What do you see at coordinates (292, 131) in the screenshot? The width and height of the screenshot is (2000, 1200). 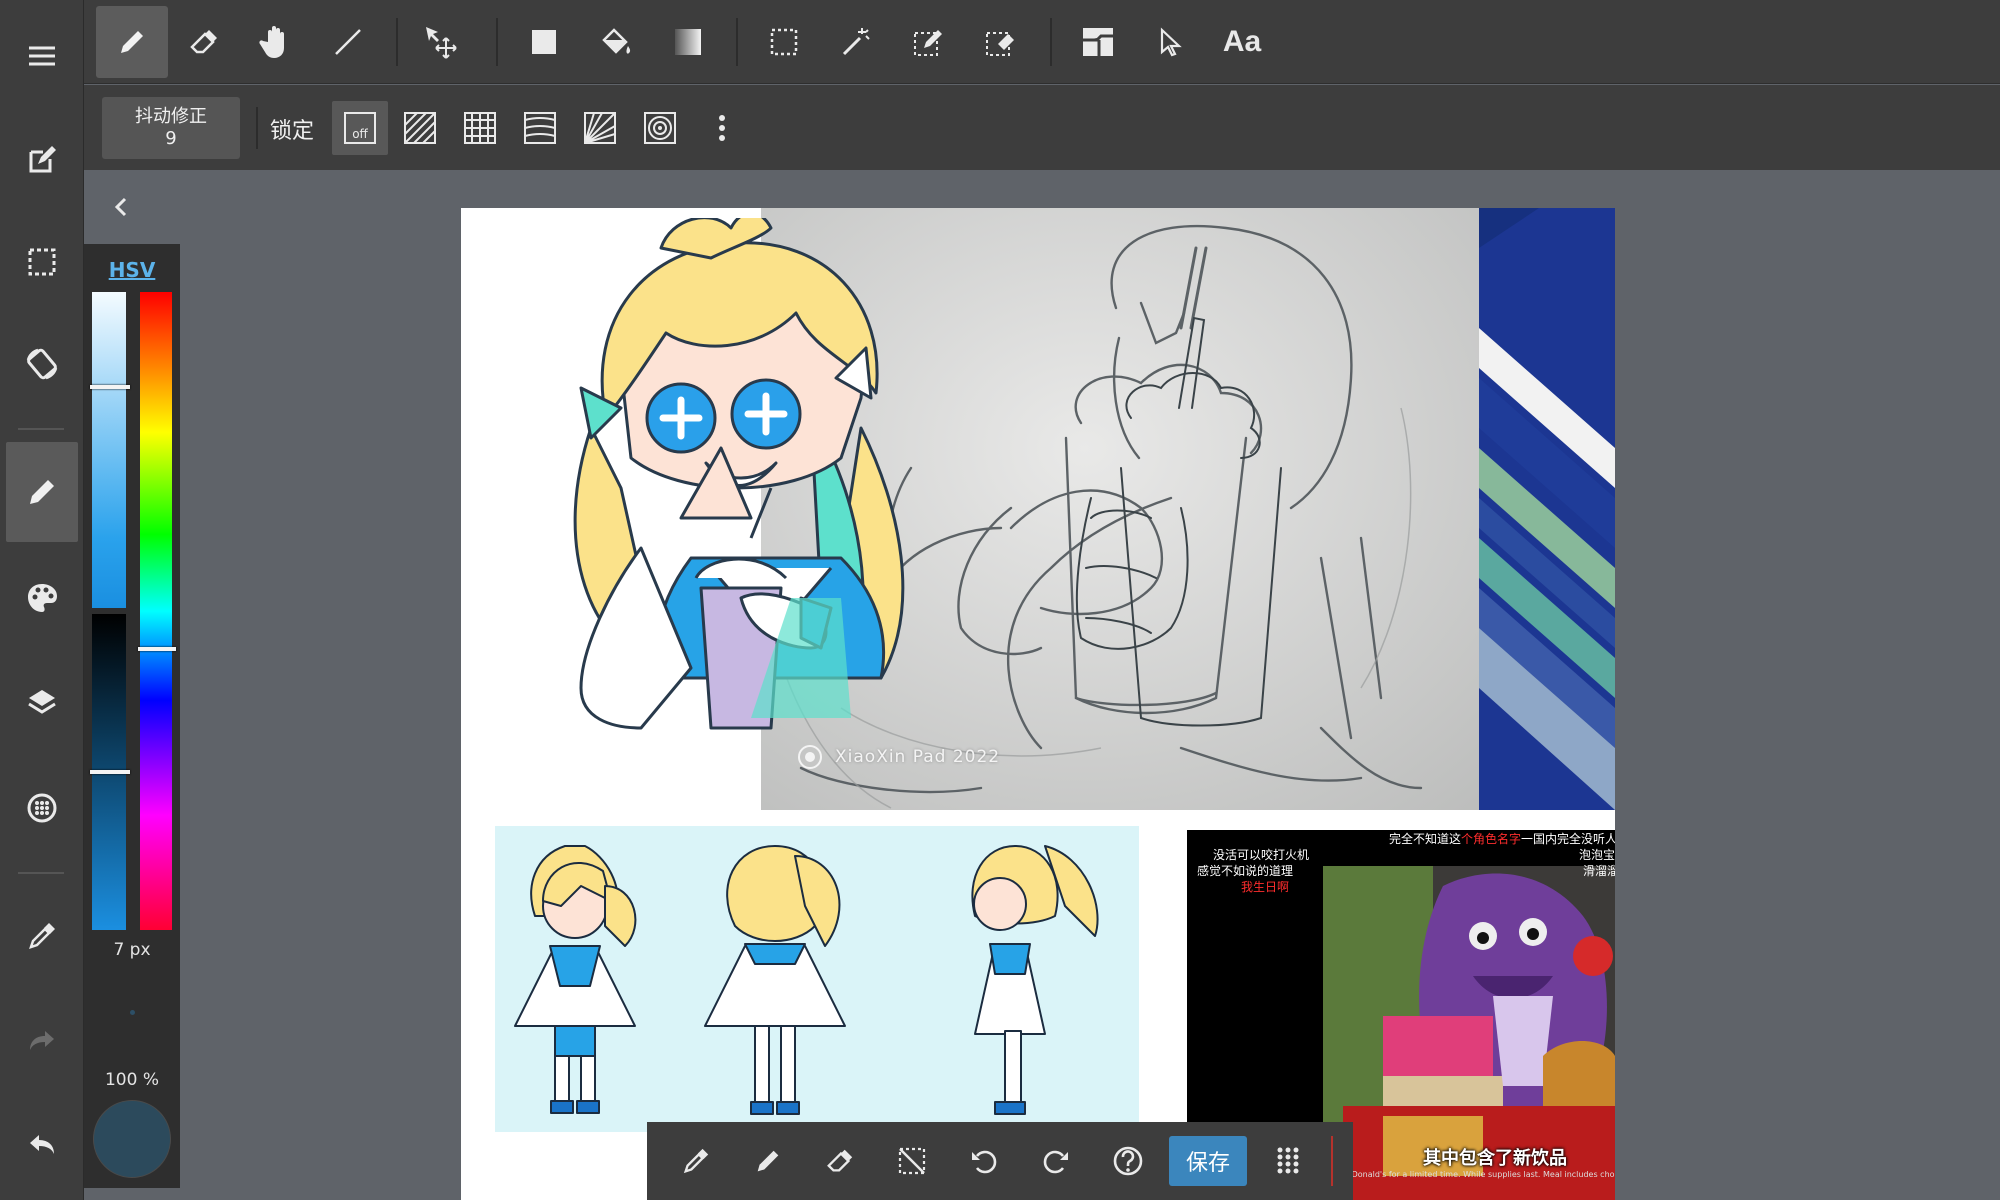 I see `snap-lock-label: 锁定` at bounding box center [292, 131].